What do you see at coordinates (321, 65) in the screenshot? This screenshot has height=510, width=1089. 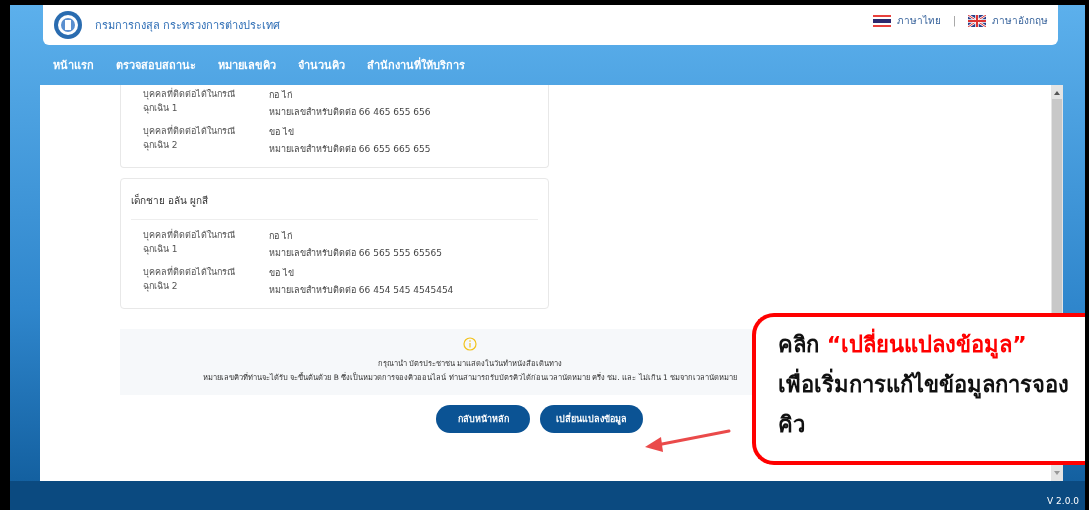 I see `nav-link: จำนวนคิว` at bounding box center [321, 65].